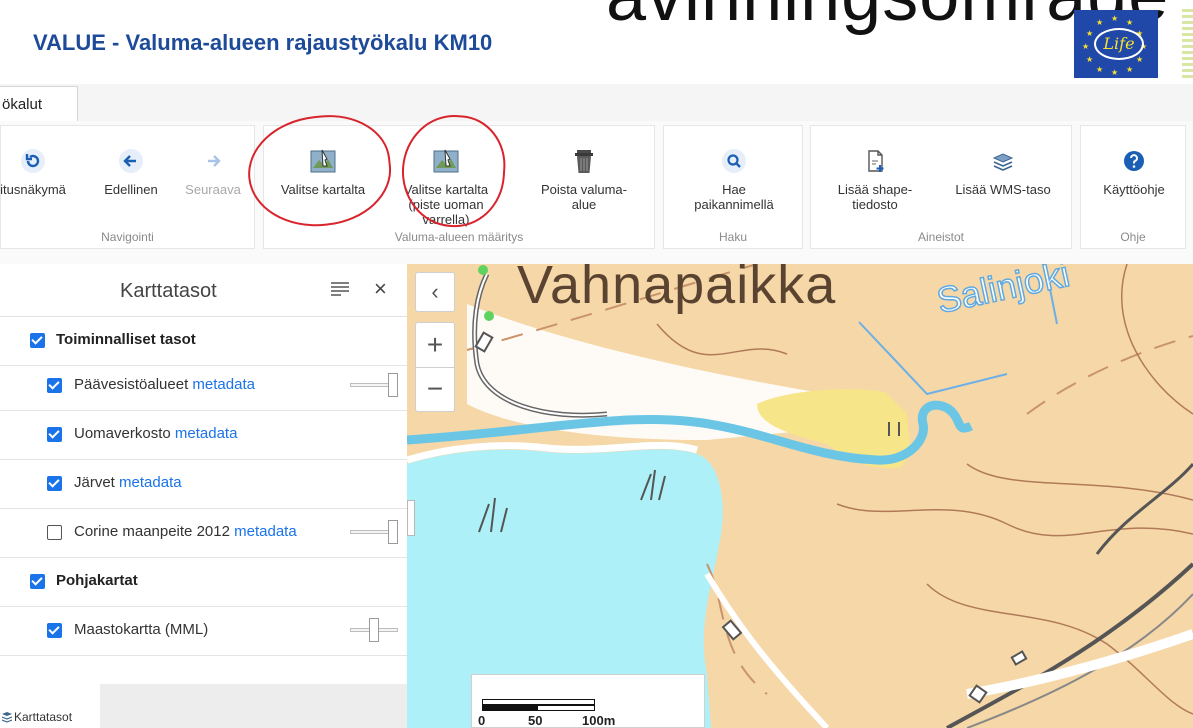  Describe the element at coordinates (122, 433) in the screenshot. I see `layer-label: Uomaverkosto` at that location.